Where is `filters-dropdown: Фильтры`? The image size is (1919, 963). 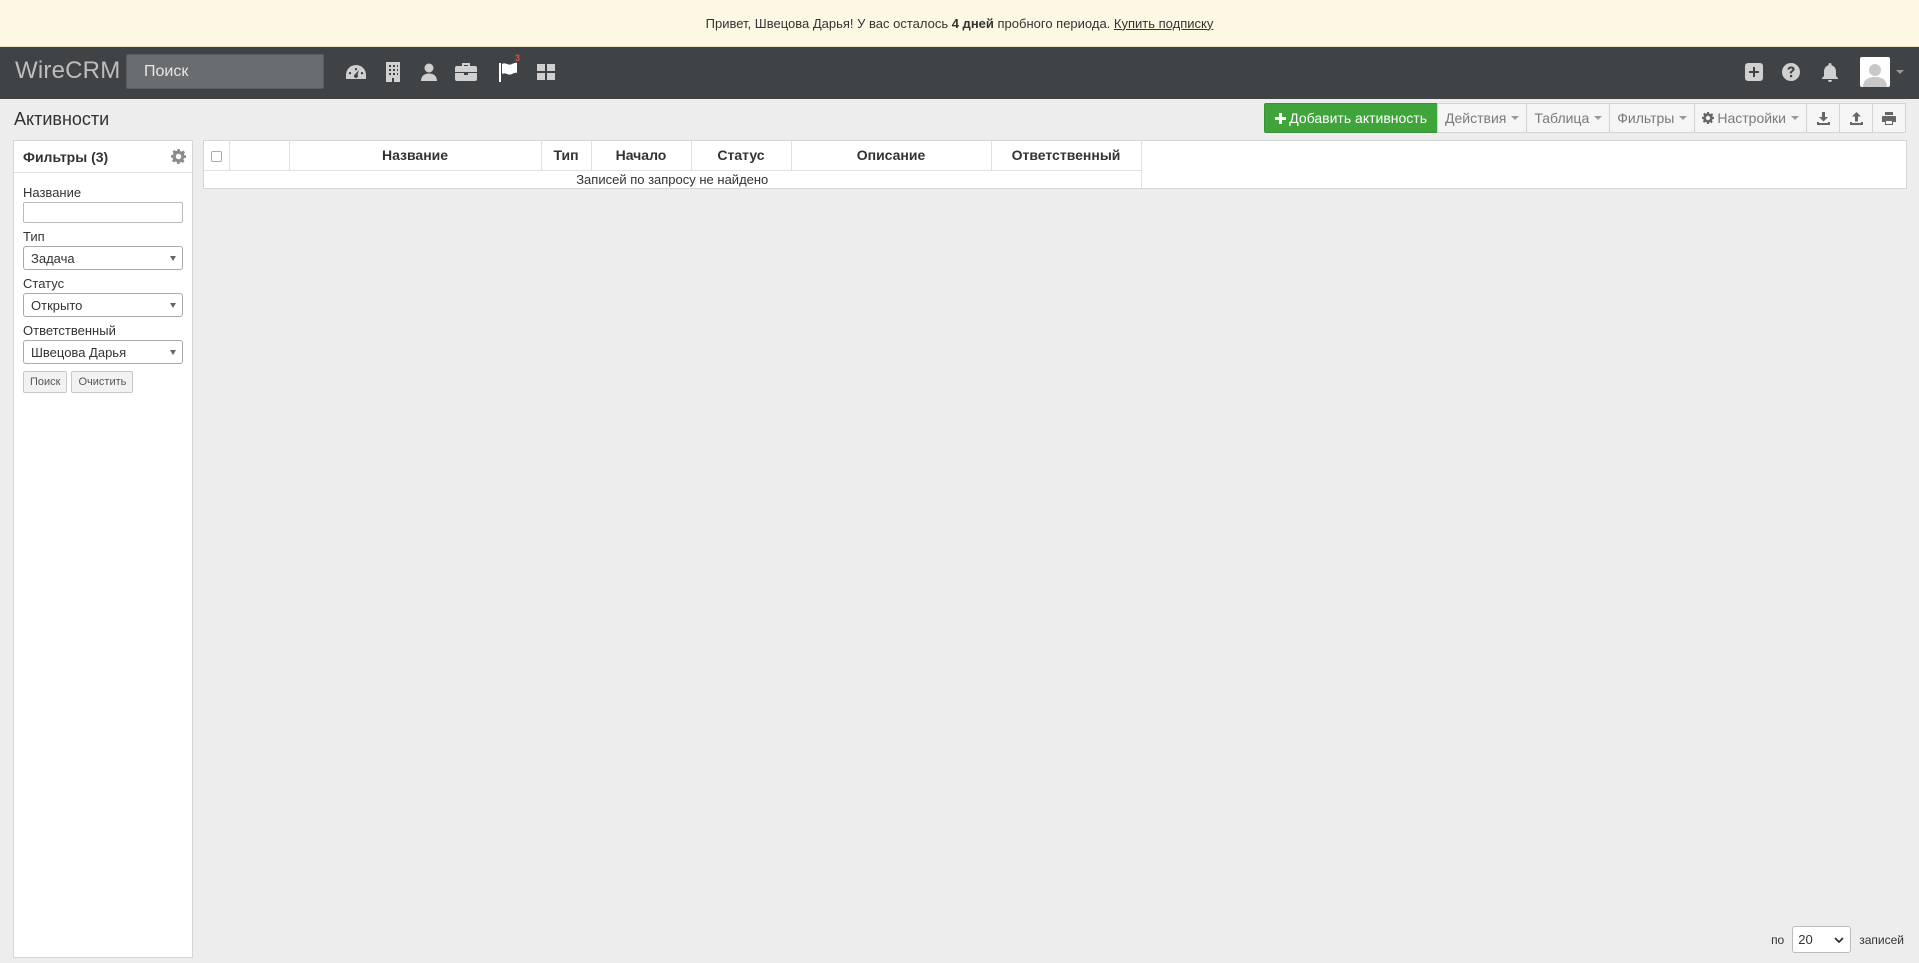 filters-dropdown: Фильтры is located at coordinates (1652, 118).